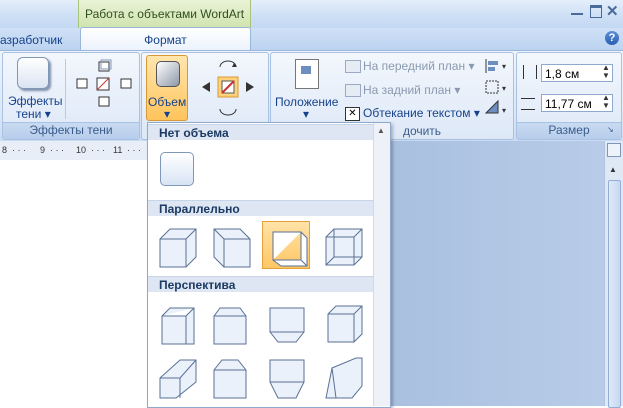 The width and height of the screenshot is (623, 408). What do you see at coordinates (167, 114) in the screenshot?
I see `volume-dropdown-arrow: ▾` at bounding box center [167, 114].